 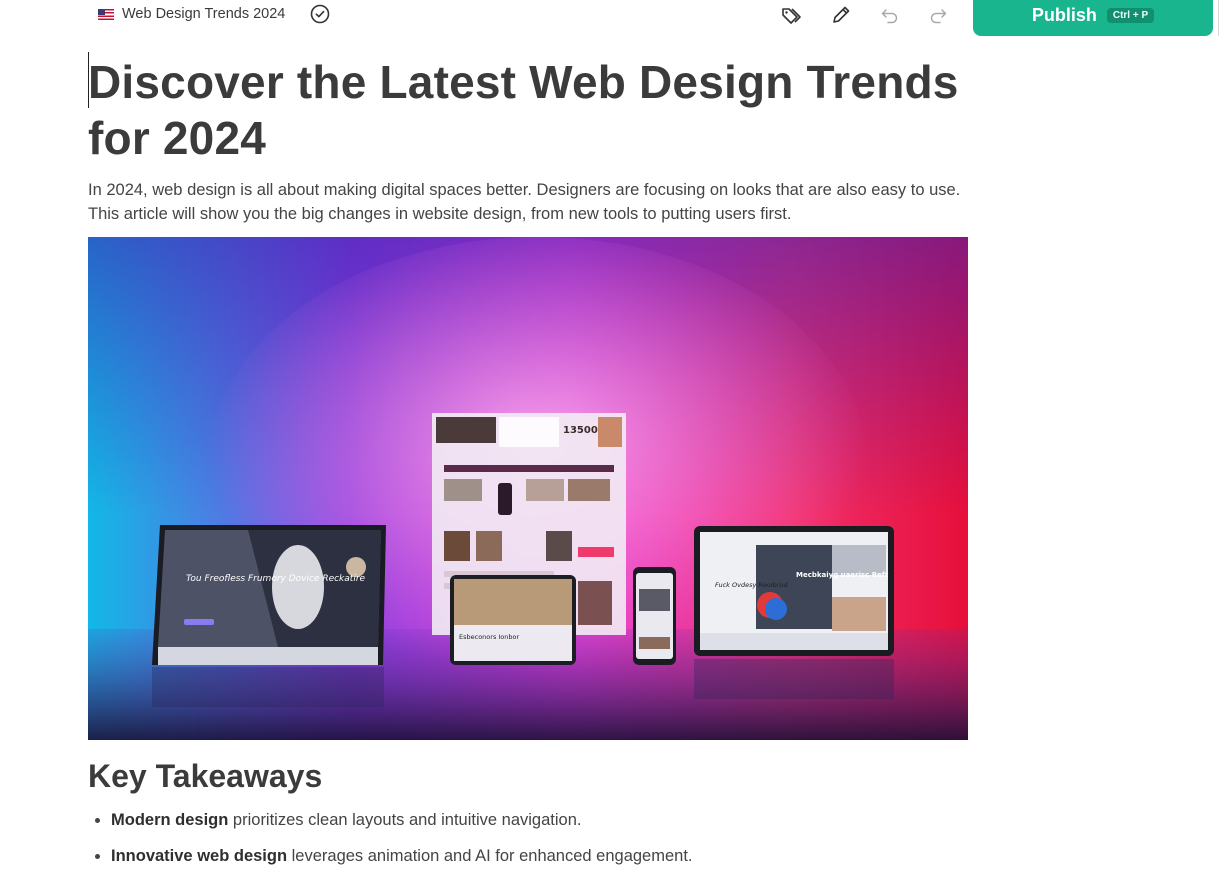 I want to click on publish-label: Publish, so click(x=1064, y=14).